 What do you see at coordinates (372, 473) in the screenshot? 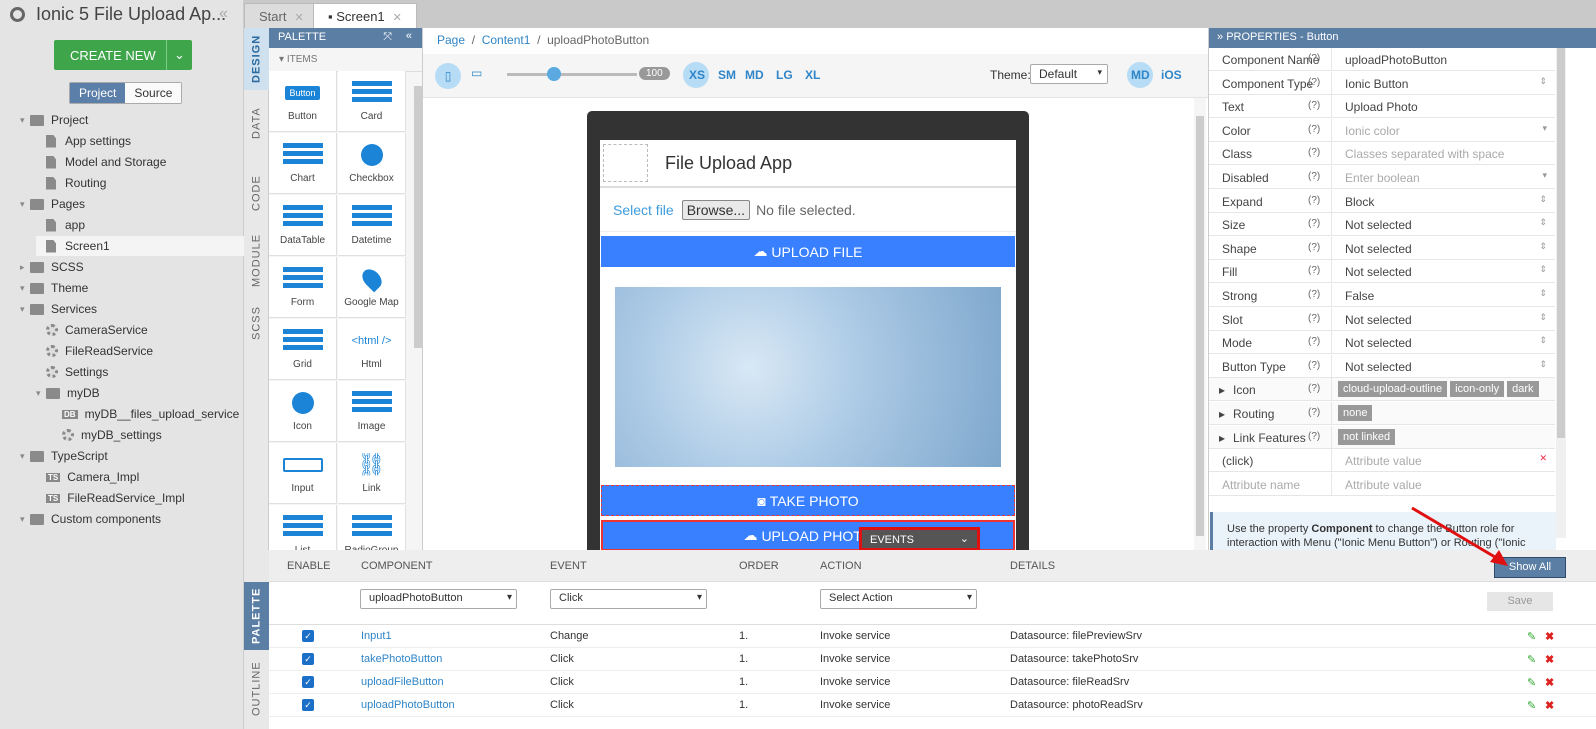
I see `palette-item-link: ⛓ Link` at bounding box center [372, 473].